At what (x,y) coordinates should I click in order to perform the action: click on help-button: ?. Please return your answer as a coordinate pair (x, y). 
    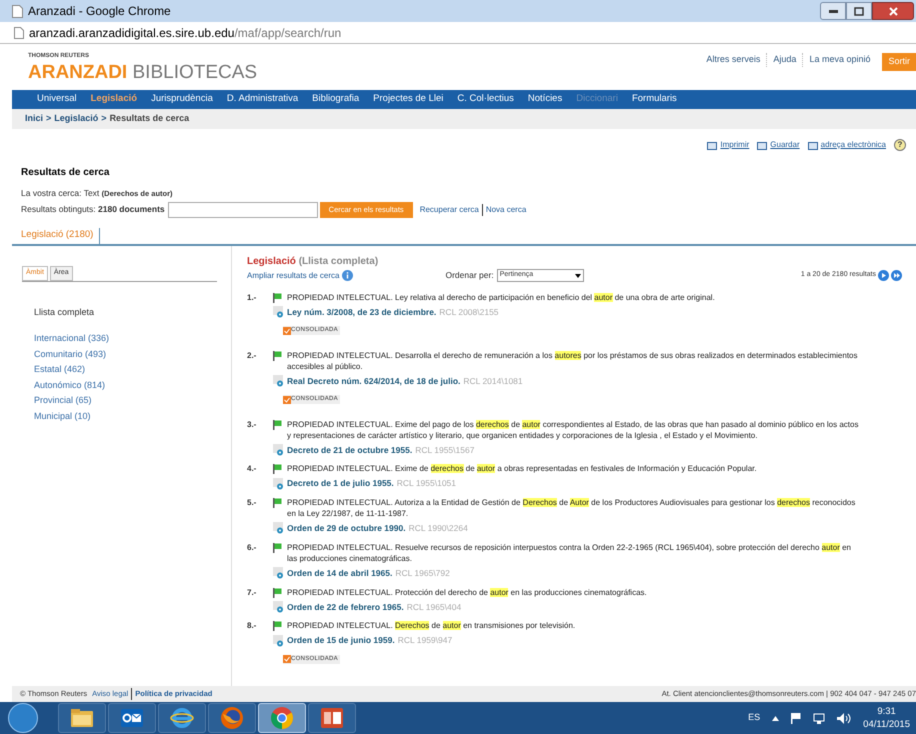
    Looking at the image, I should click on (900, 145).